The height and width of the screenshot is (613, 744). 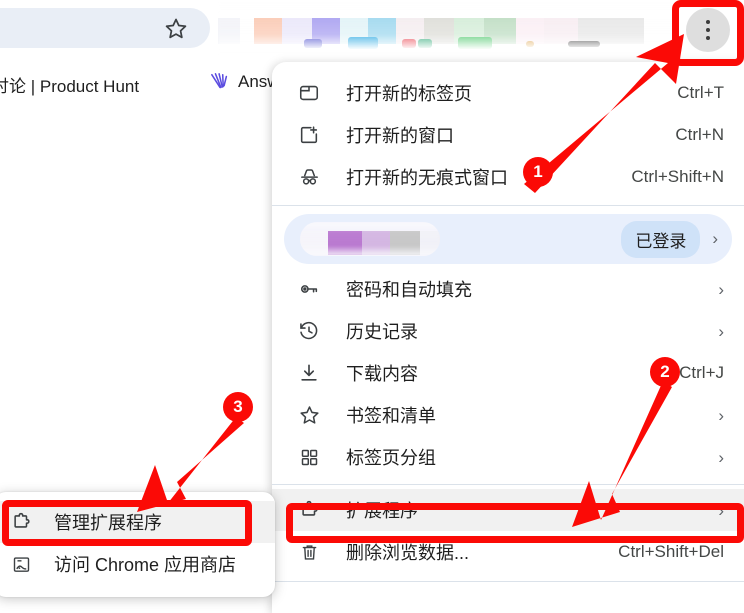 I want to click on bookmark-item-answer: Answ, so click(x=244, y=82).